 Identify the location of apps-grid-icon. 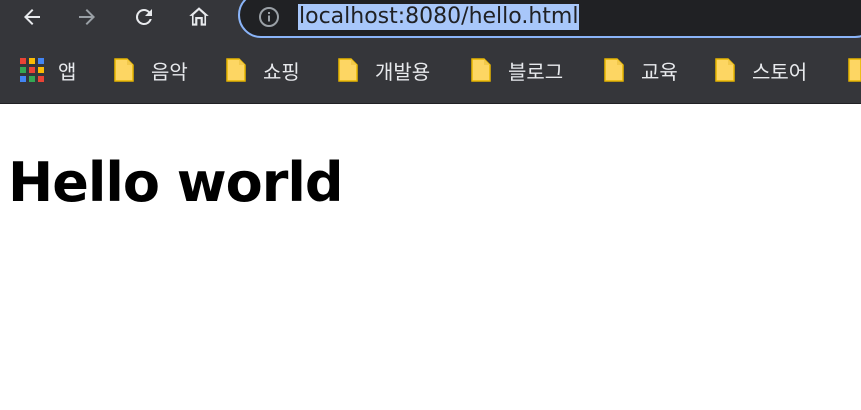
(32, 70).